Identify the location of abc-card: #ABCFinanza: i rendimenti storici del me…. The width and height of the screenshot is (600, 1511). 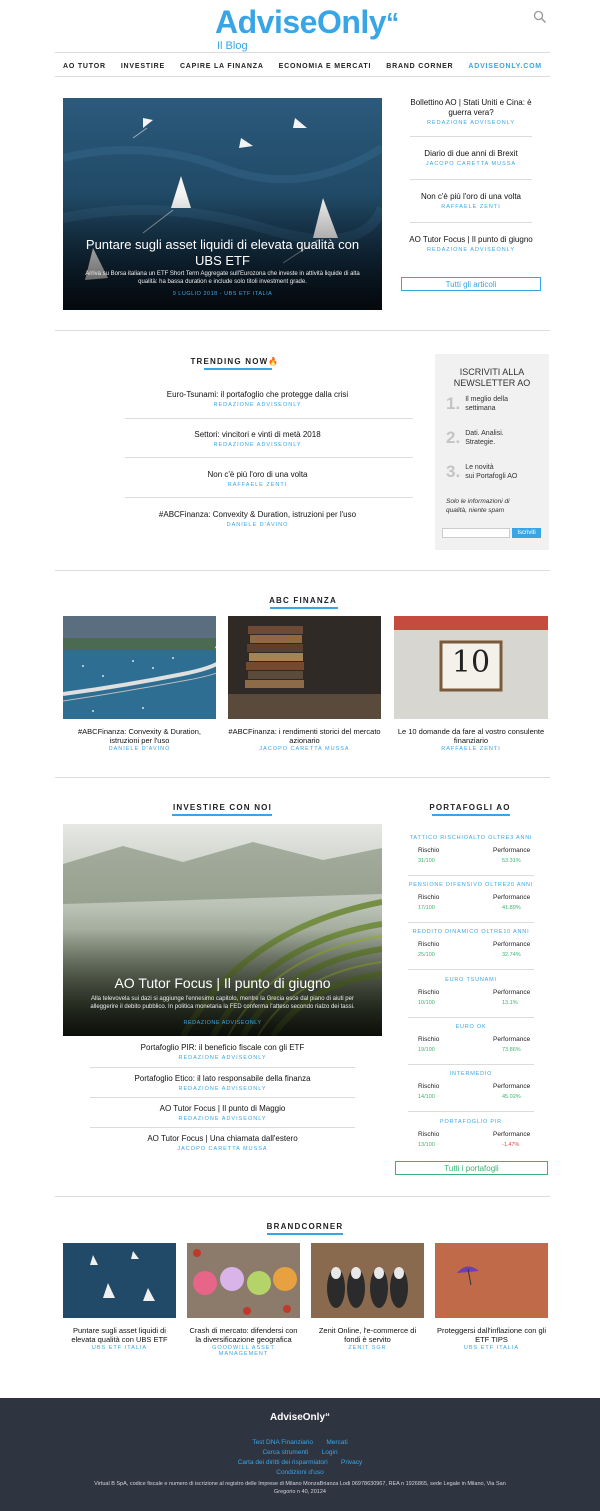
(304, 739).